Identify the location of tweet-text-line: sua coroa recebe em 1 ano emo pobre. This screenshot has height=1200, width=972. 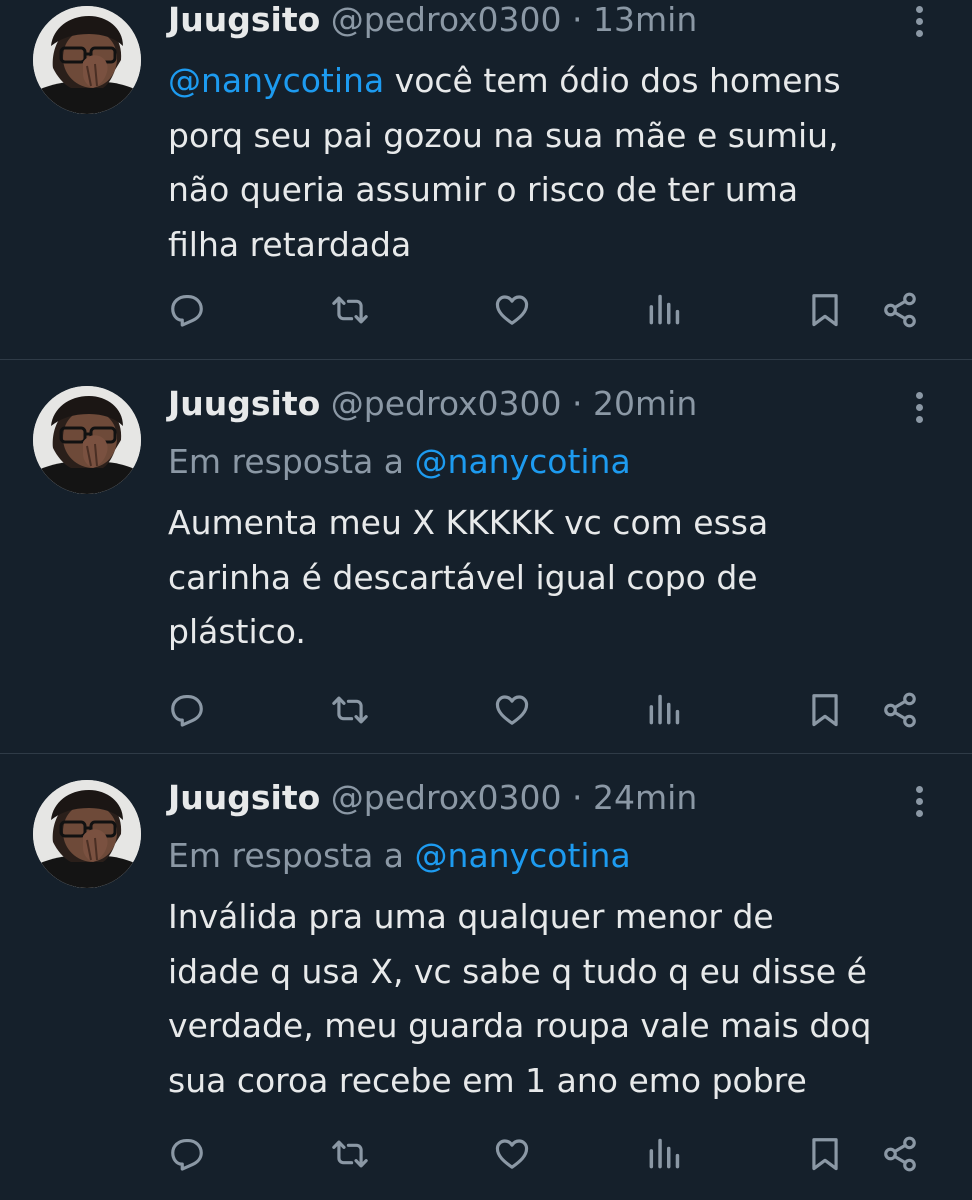
(487, 1080).